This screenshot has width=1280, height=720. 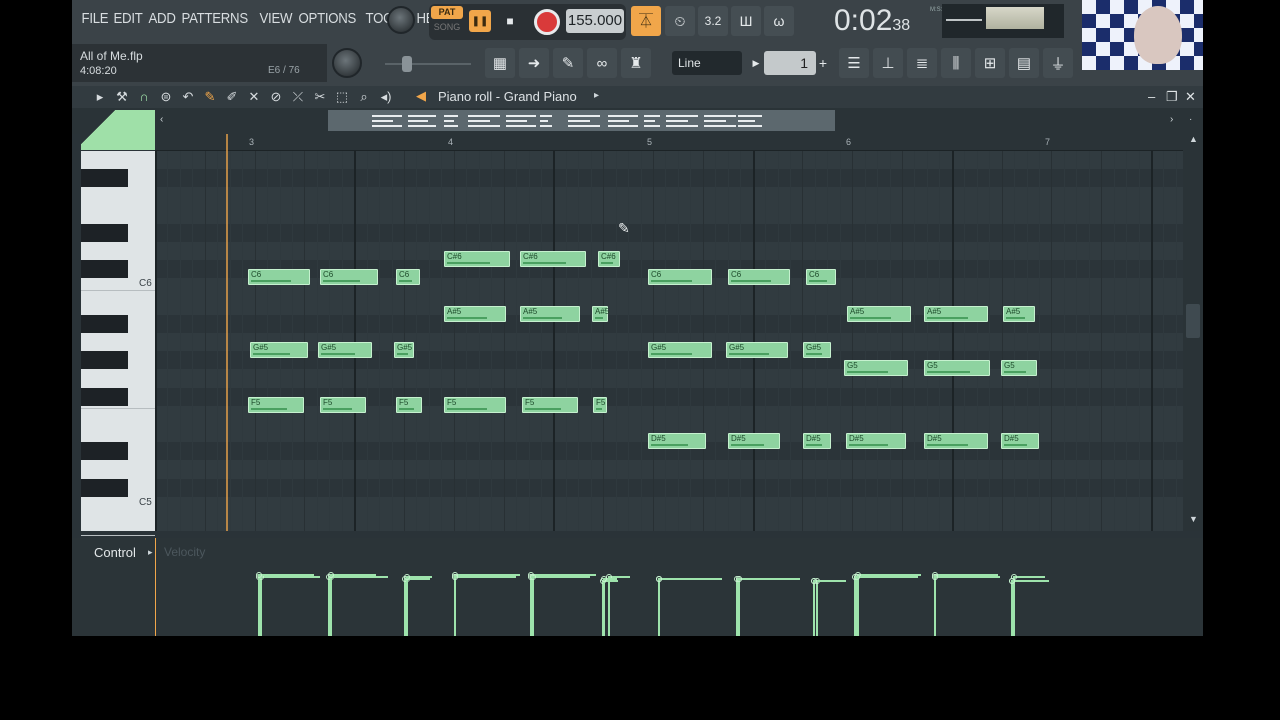 I want to click on stamp-icon: ♜, so click(x=636, y=63).